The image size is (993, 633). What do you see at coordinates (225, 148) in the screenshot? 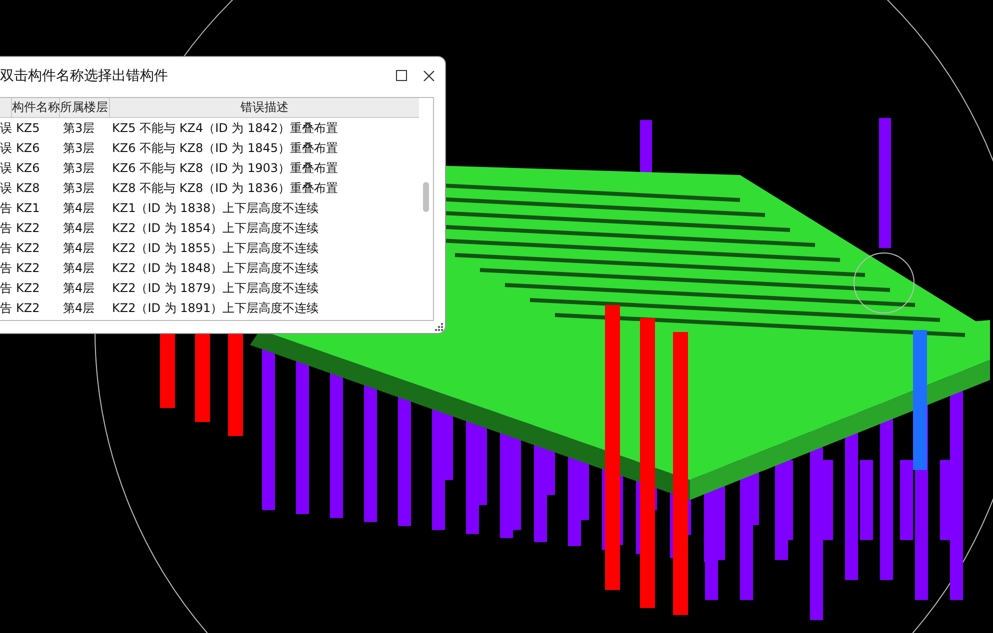
I see `table-cell-text: KZ6 不能与 KZ8（ID 为 1845）重叠布置` at bounding box center [225, 148].